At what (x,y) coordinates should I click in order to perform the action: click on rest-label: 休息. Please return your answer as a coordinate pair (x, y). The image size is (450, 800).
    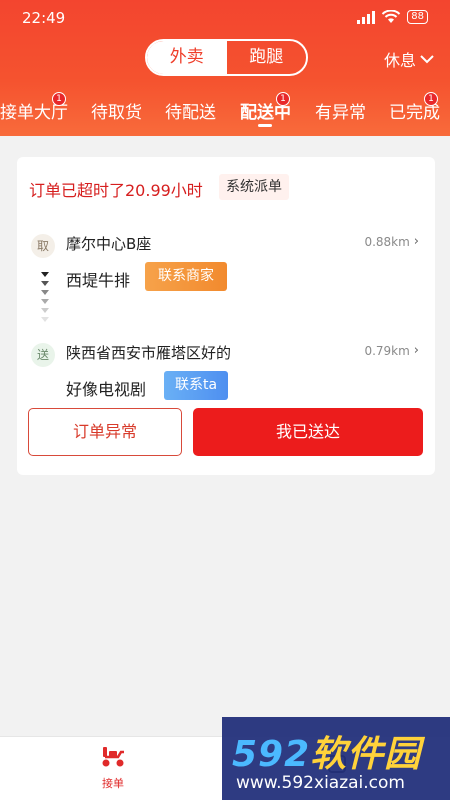
    Looking at the image, I should click on (399, 60).